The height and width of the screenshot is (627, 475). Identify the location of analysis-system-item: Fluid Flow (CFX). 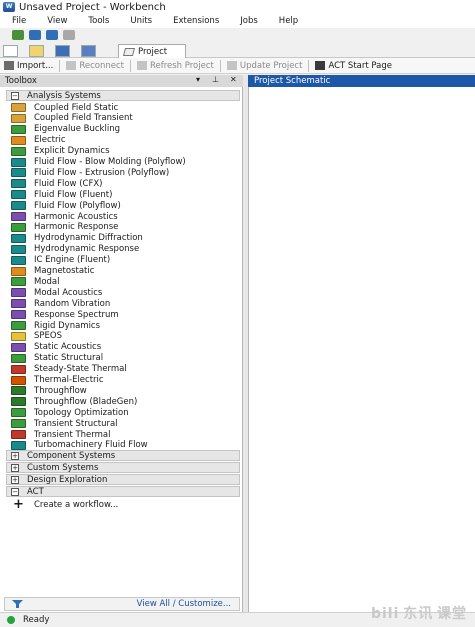
(56, 183).